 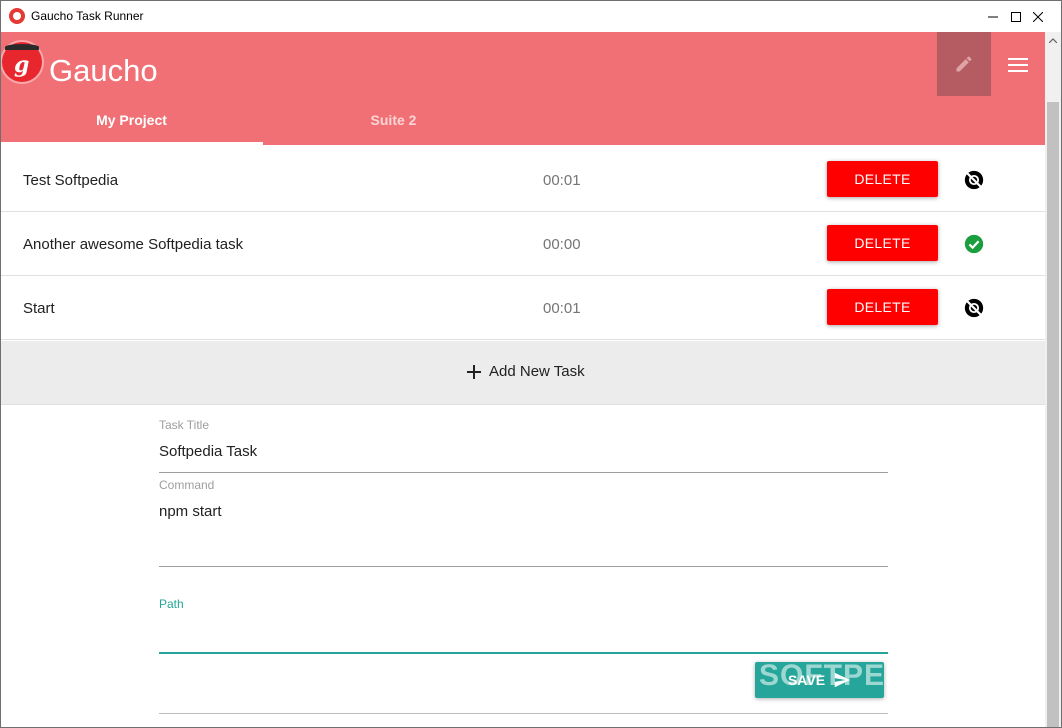 I want to click on task-title-underline, so click(x=523, y=472).